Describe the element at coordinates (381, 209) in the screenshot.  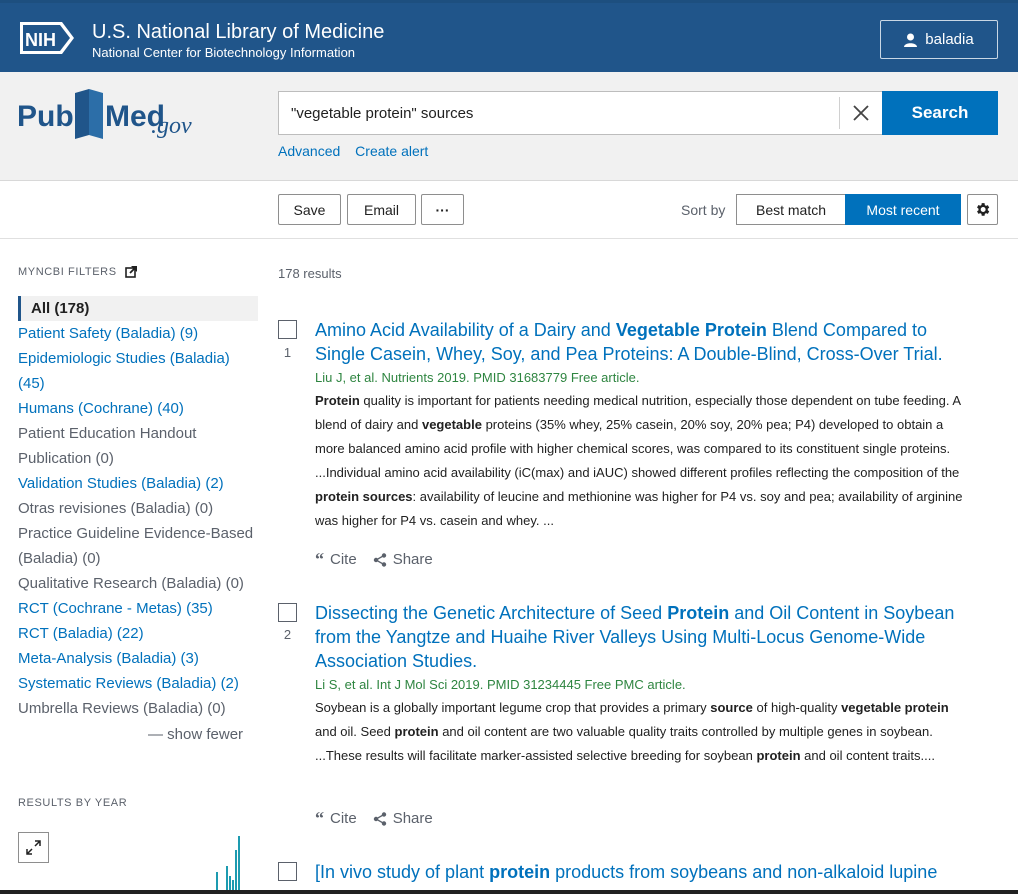
I see `email-button: Email` at that location.